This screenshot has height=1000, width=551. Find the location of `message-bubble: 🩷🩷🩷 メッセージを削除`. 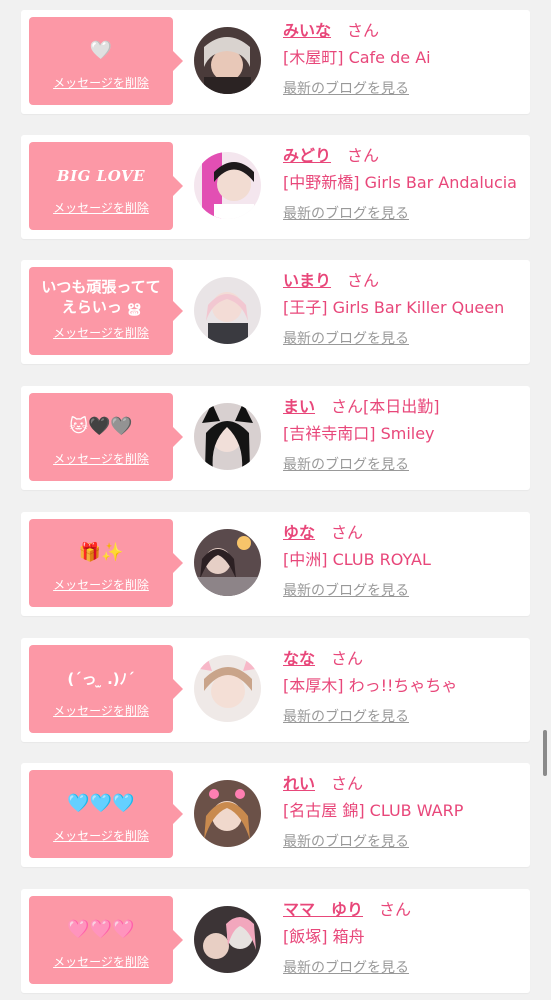

message-bubble: 🩷🩷🩷 メッセージを削除 is located at coordinates (106, 940).